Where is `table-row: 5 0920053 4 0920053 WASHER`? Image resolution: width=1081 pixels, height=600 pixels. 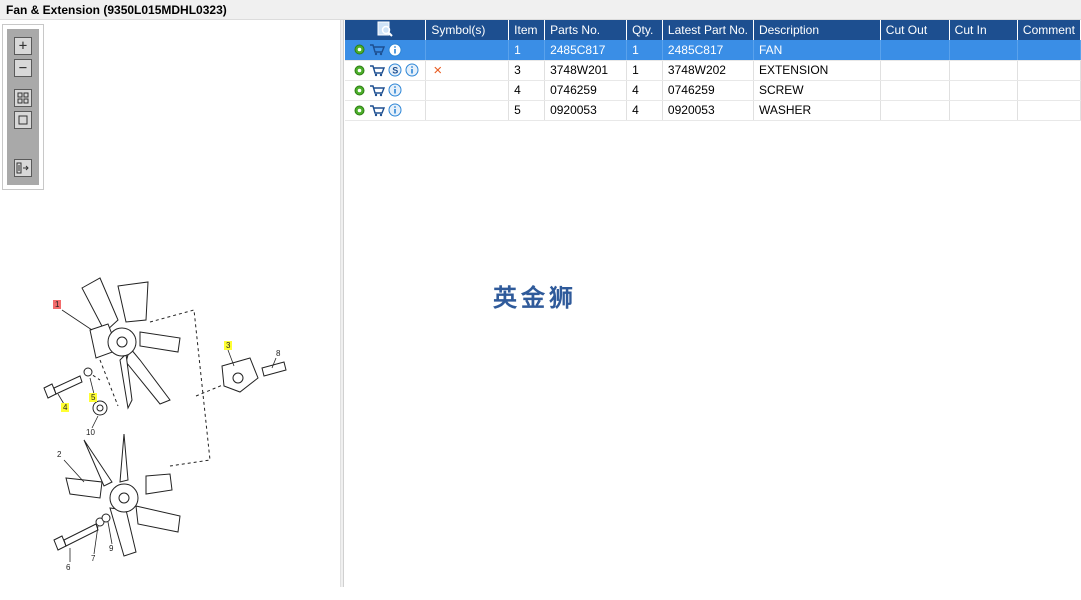
table-row: 5 0920053 4 0920053 WASHER is located at coordinates (713, 110).